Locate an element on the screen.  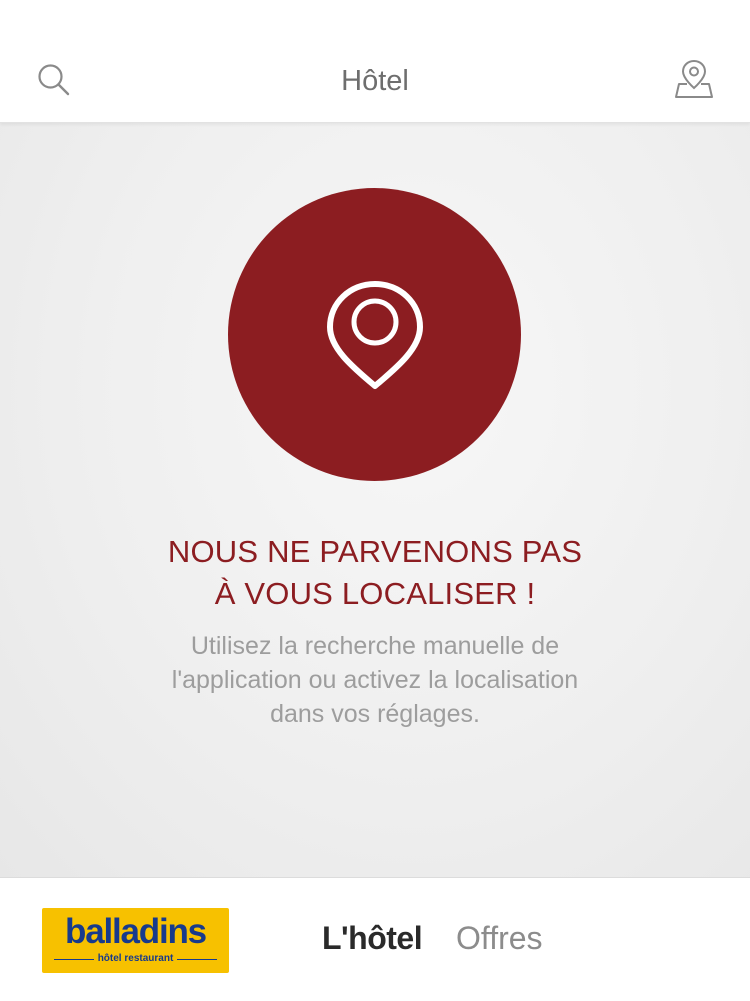
logo-brand: balladins is located at coordinates (136, 931).